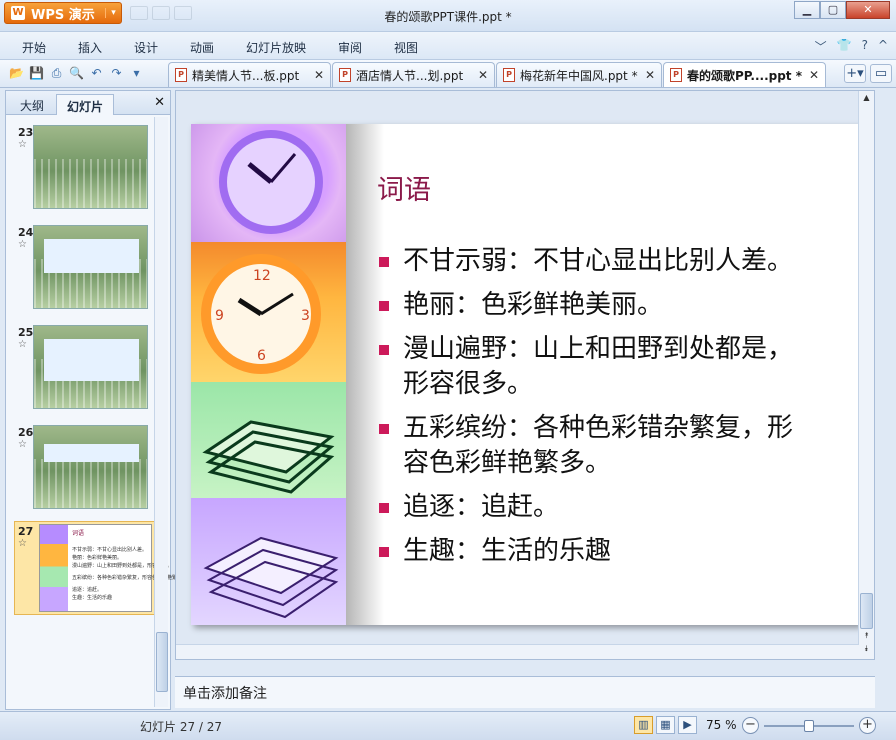  What do you see at coordinates (261, 314) in the screenshot?
I see `clock-icon: 12 3 6 9` at bounding box center [261, 314].